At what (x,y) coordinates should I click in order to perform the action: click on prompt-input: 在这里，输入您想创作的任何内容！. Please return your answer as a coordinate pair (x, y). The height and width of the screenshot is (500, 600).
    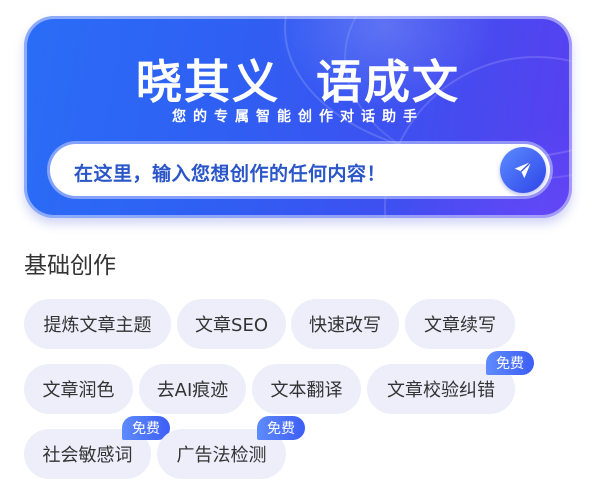
    Looking at the image, I should click on (300, 170).